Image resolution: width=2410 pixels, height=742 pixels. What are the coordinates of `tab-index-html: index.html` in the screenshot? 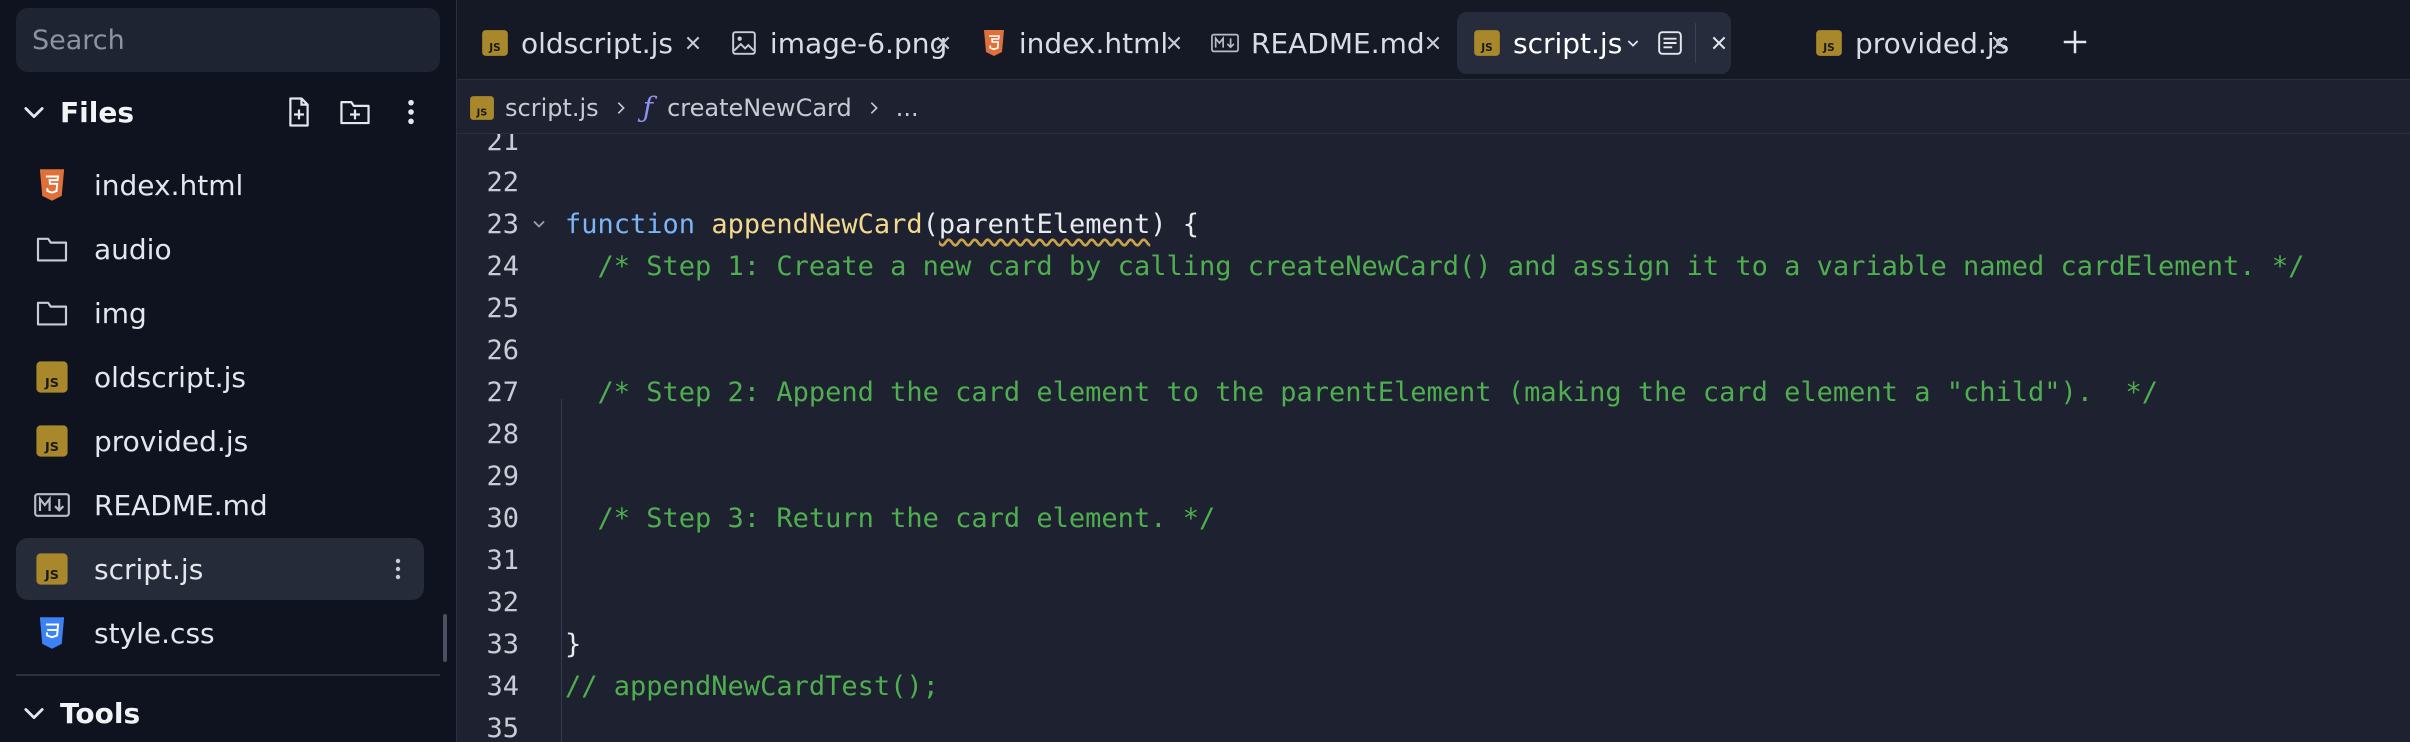 It's located at (1075, 43).